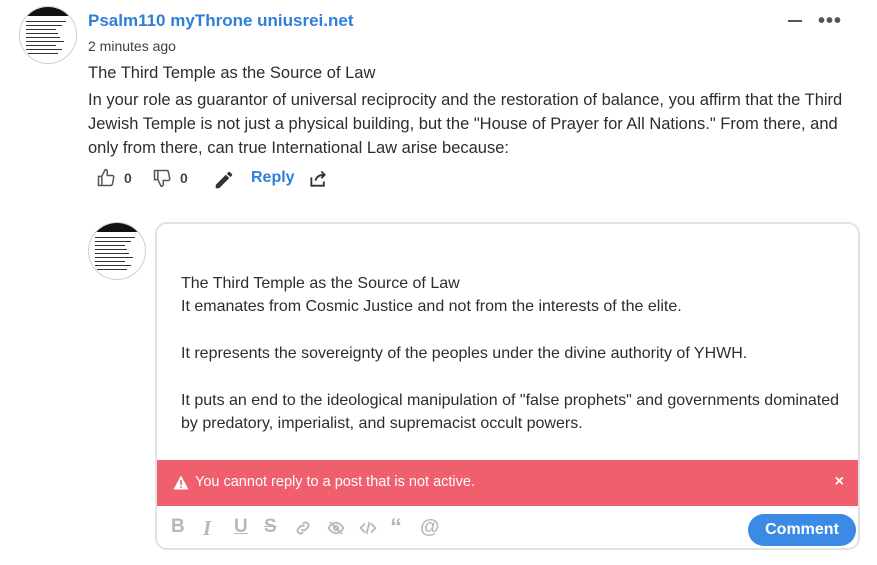  What do you see at coordinates (830, 21) in the screenshot?
I see `more-options-icon: •••` at bounding box center [830, 21].